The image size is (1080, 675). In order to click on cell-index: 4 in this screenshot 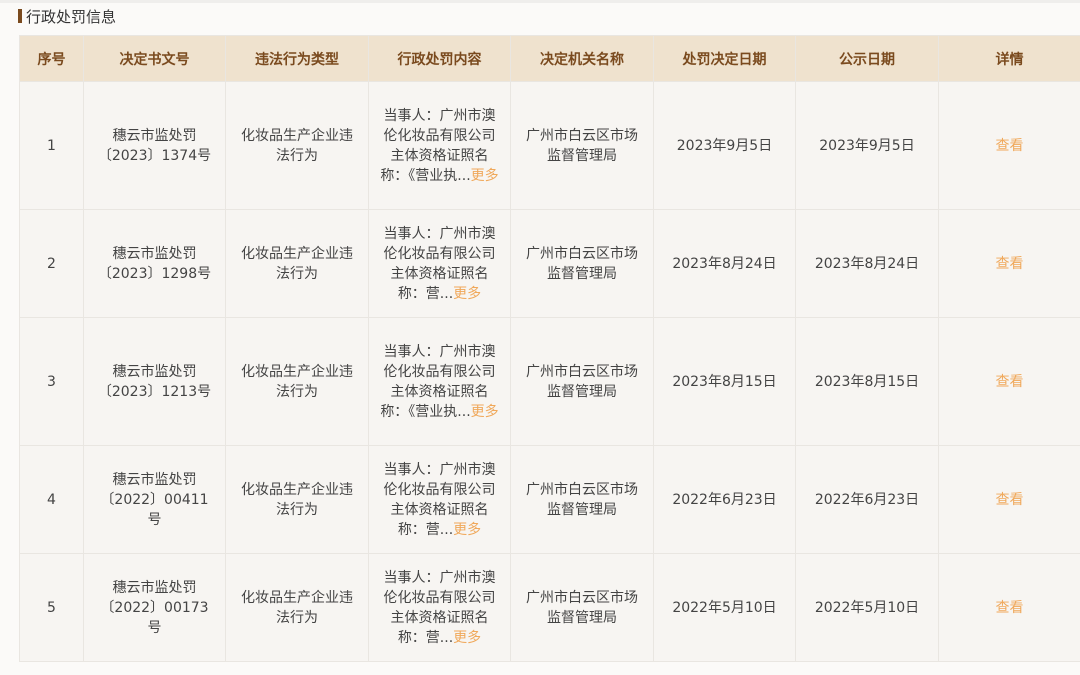, I will do `click(51, 499)`.